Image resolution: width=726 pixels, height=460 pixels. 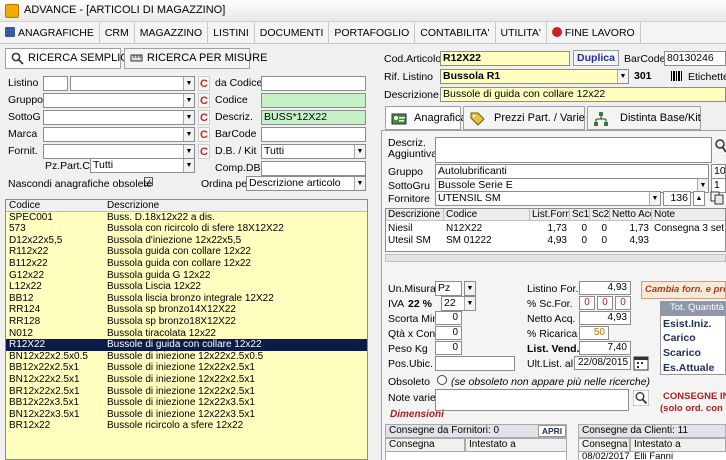 I want to click on pos-ubic-input, so click(x=475, y=363).